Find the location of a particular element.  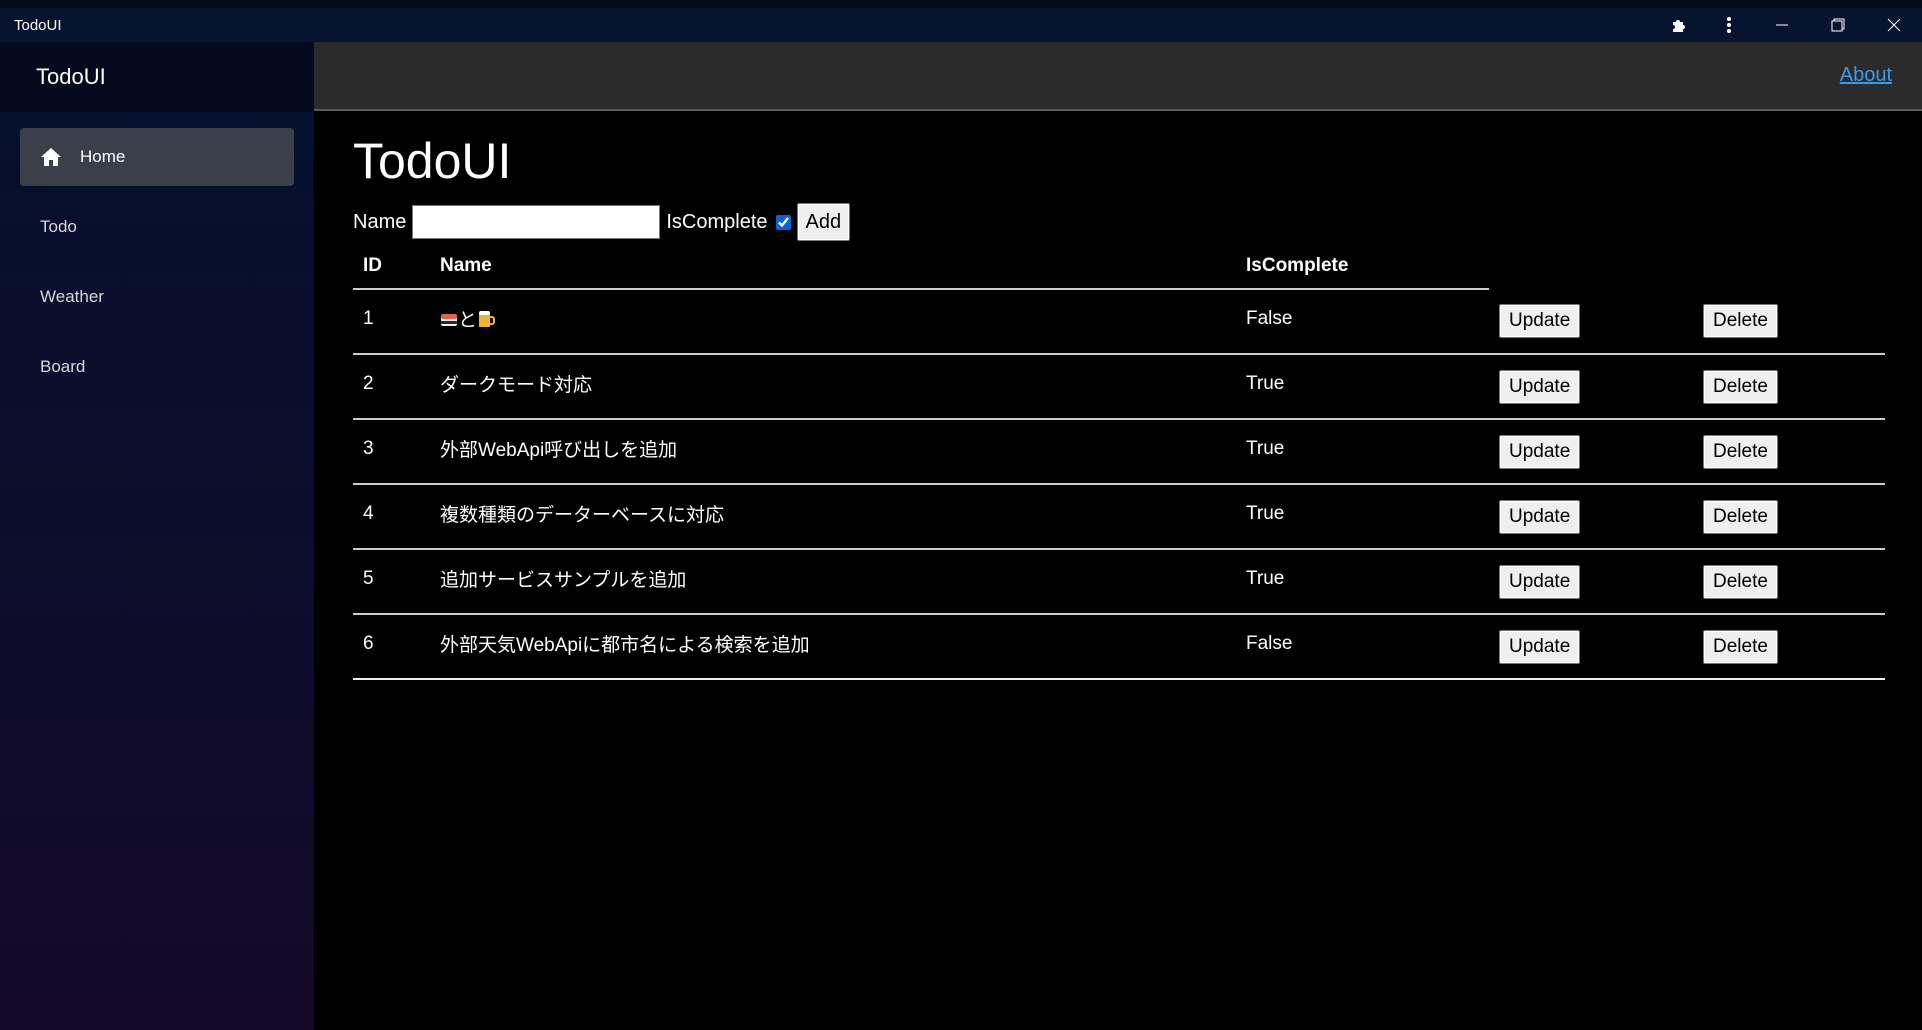

table-row: 1 と False Update Delete is located at coordinates (1119, 322).